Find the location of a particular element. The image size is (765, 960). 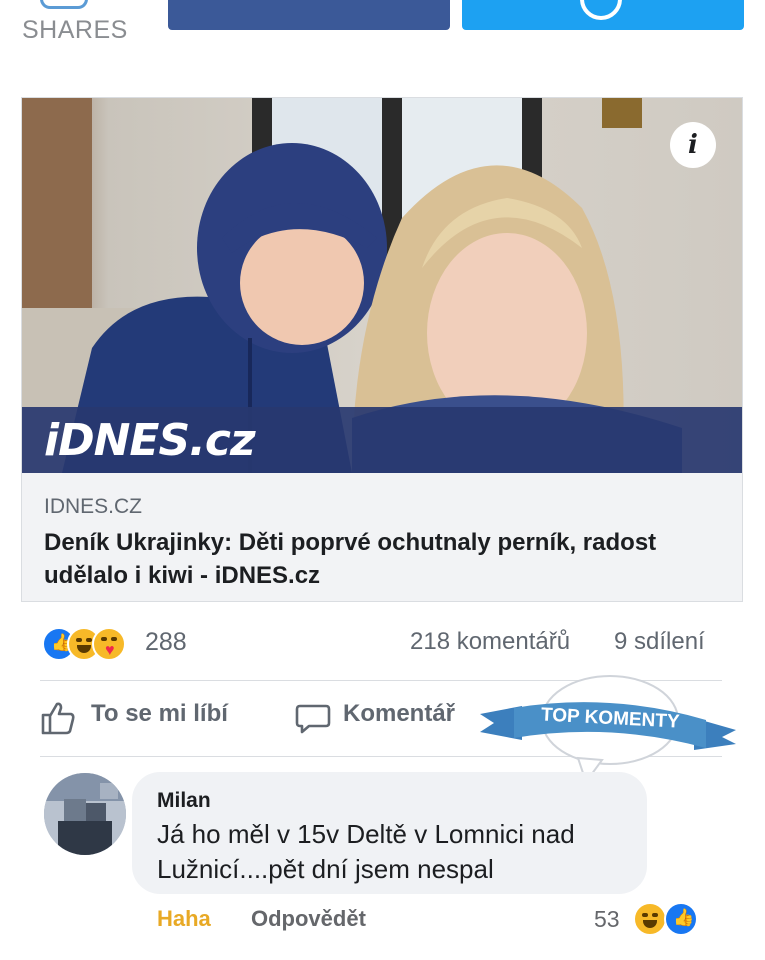

comment-author: Milan is located at coordinates (184, 801).